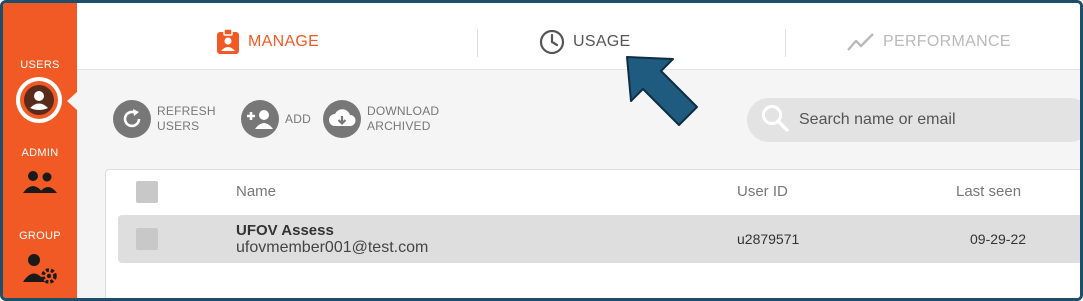 This screenshot has height=301, width=1083. I want to click on sidebar-item-group: GROUP, so click(40, 257).